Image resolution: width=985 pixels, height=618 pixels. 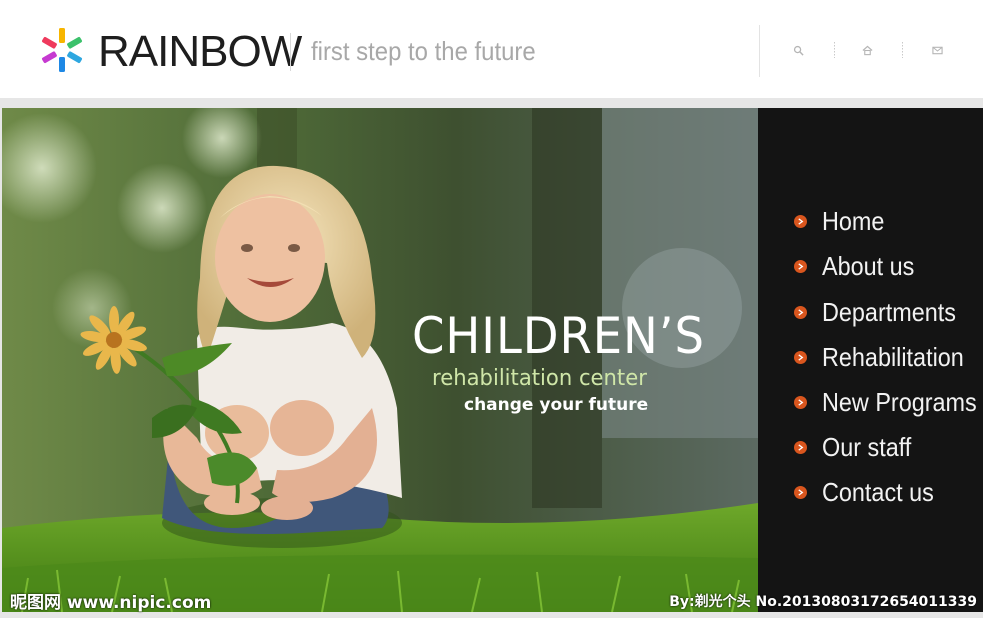 What do you see at coordinates (558, 336) in the screenshot?
I see `hero-title: CHILDREN’S` at bounding box center [558, 336].